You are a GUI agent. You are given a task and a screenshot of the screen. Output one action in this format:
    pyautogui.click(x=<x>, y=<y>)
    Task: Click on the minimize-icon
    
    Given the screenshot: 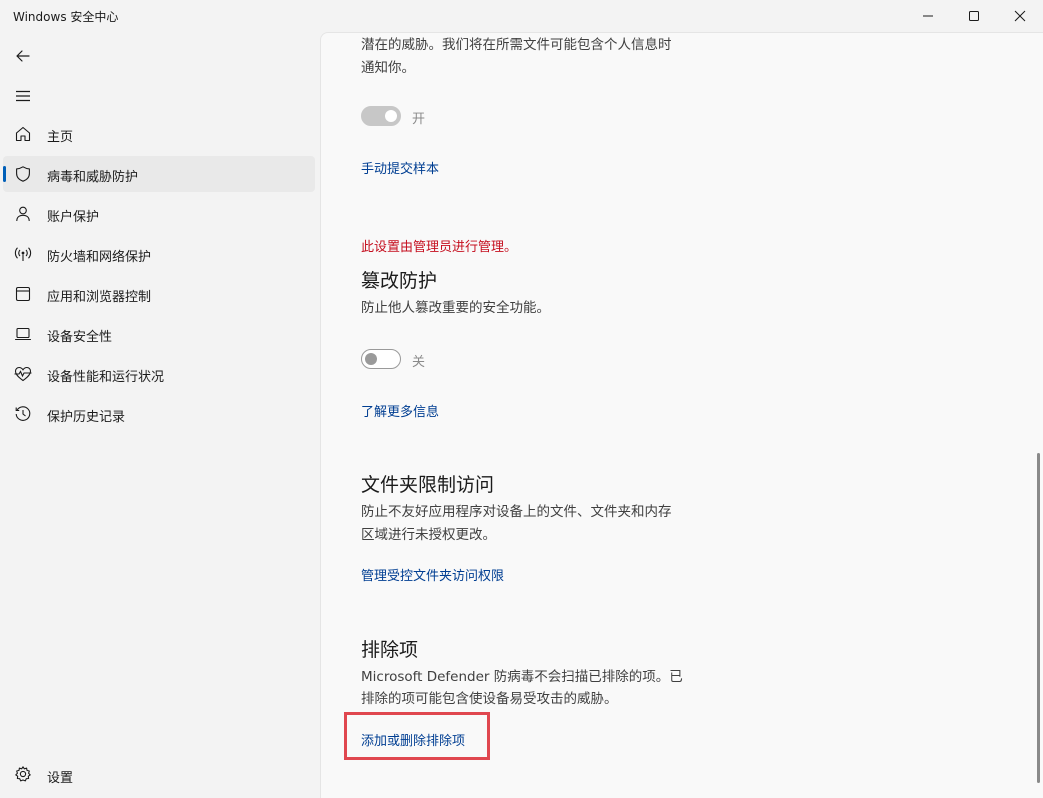 What is the action you would take?
    pyautogui.click(x=928, y=16)
    